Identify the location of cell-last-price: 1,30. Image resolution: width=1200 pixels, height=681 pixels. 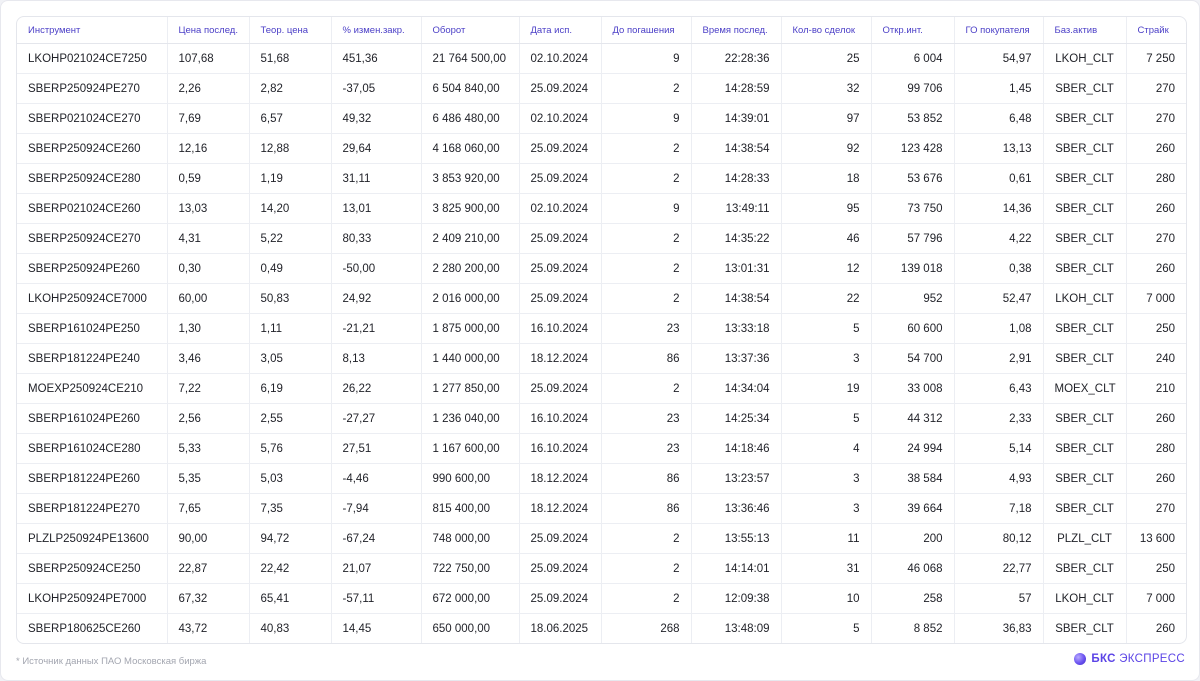
(208, 328).